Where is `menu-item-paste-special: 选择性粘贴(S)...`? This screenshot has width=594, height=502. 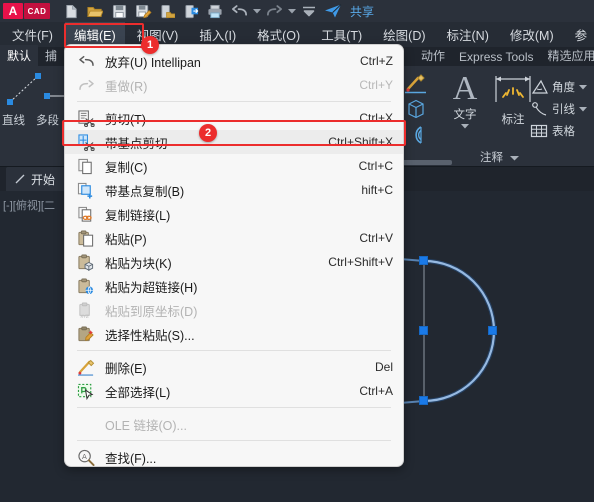 menu-item-paste-special: 选择性粘贴(S)... is located at coordinates (234, 334).